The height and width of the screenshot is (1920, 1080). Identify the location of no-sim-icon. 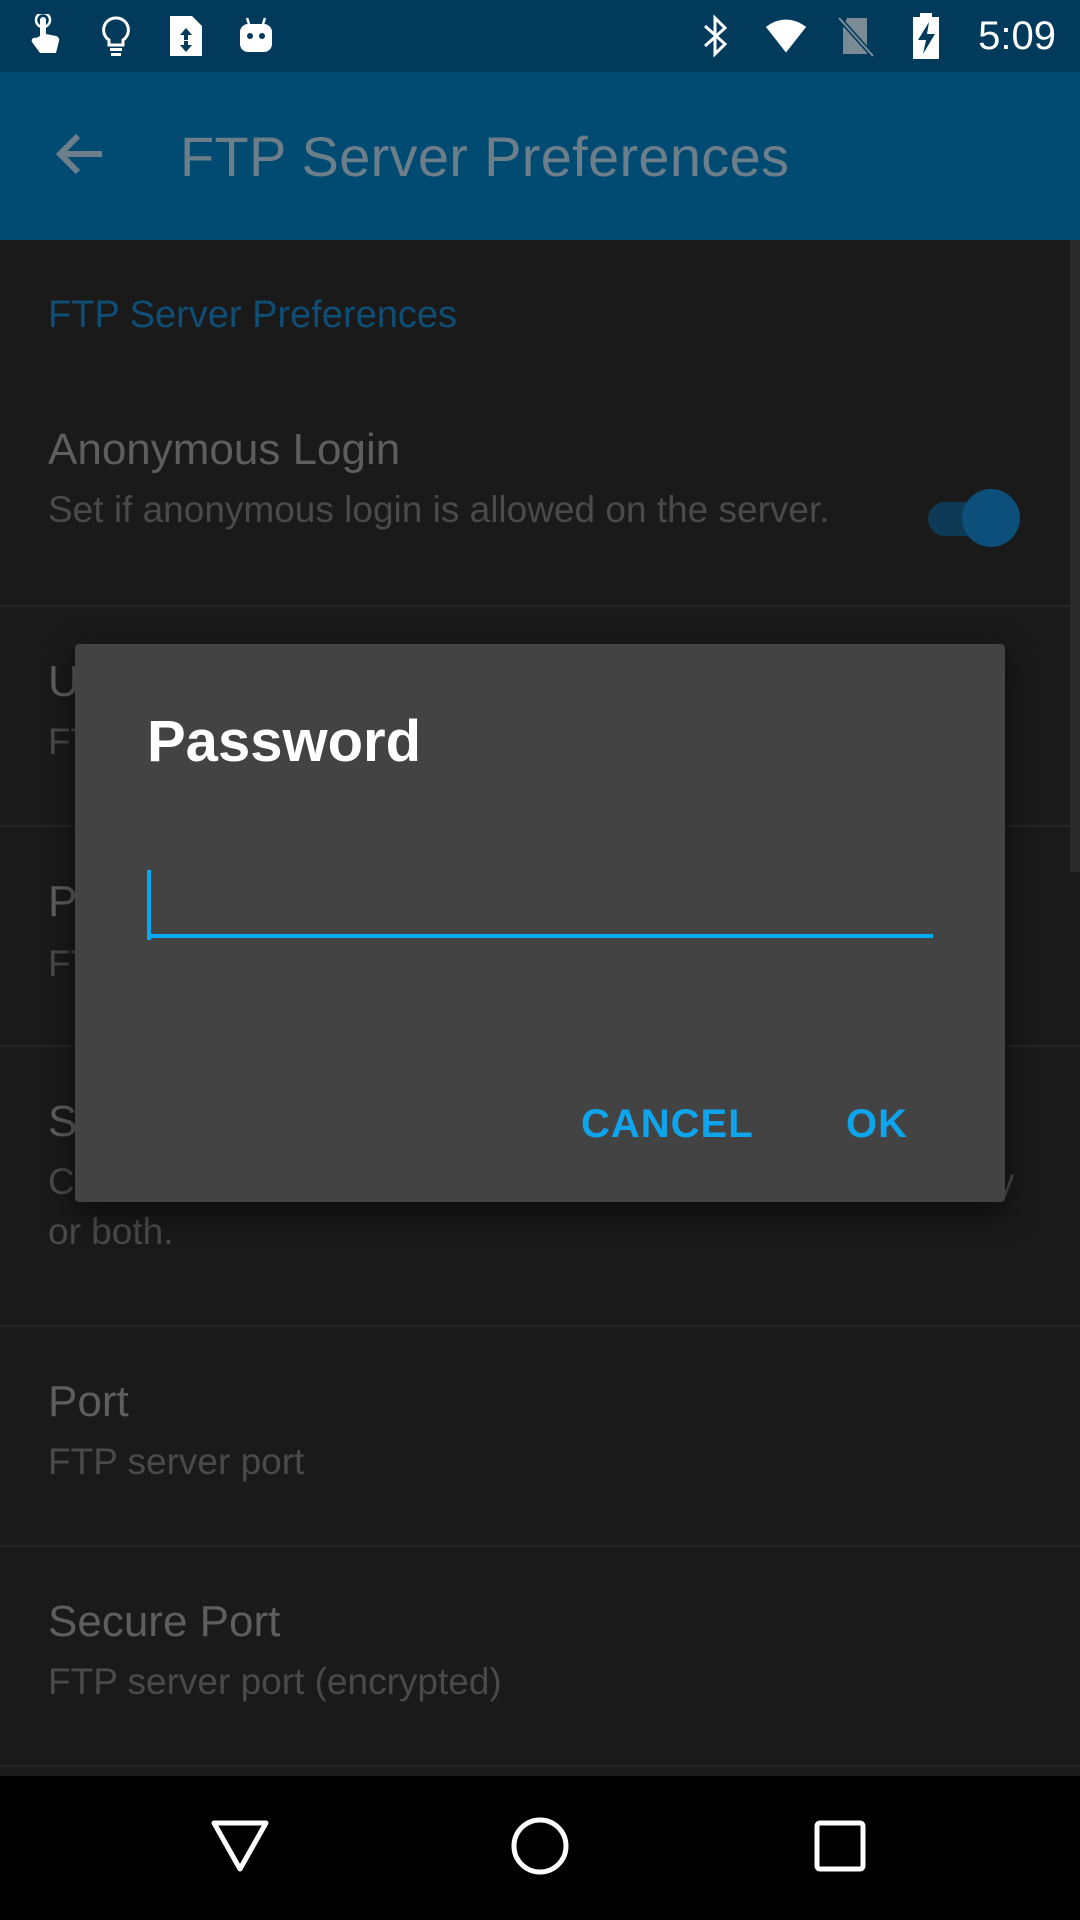
(856, 36).